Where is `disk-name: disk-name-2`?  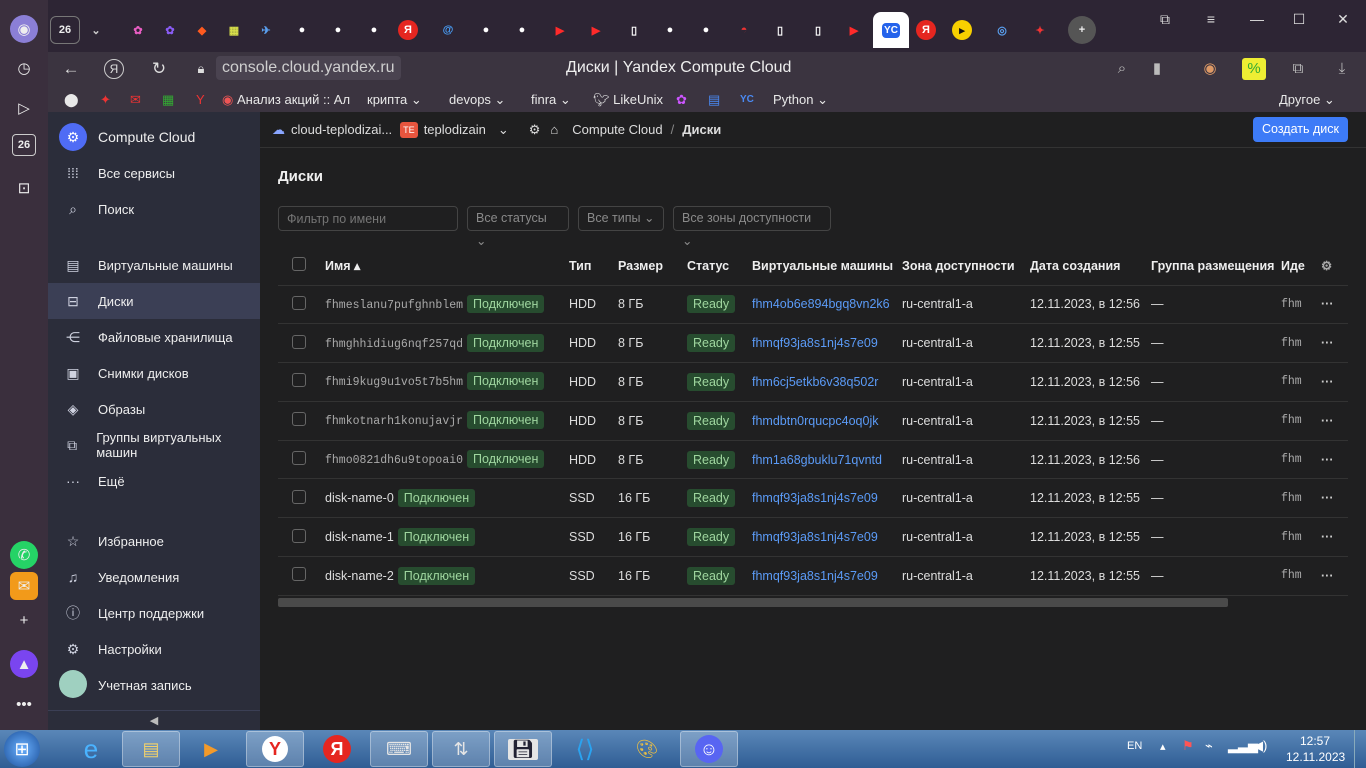 disk-name: disk-name-2 is located at coordinates (359, 576).